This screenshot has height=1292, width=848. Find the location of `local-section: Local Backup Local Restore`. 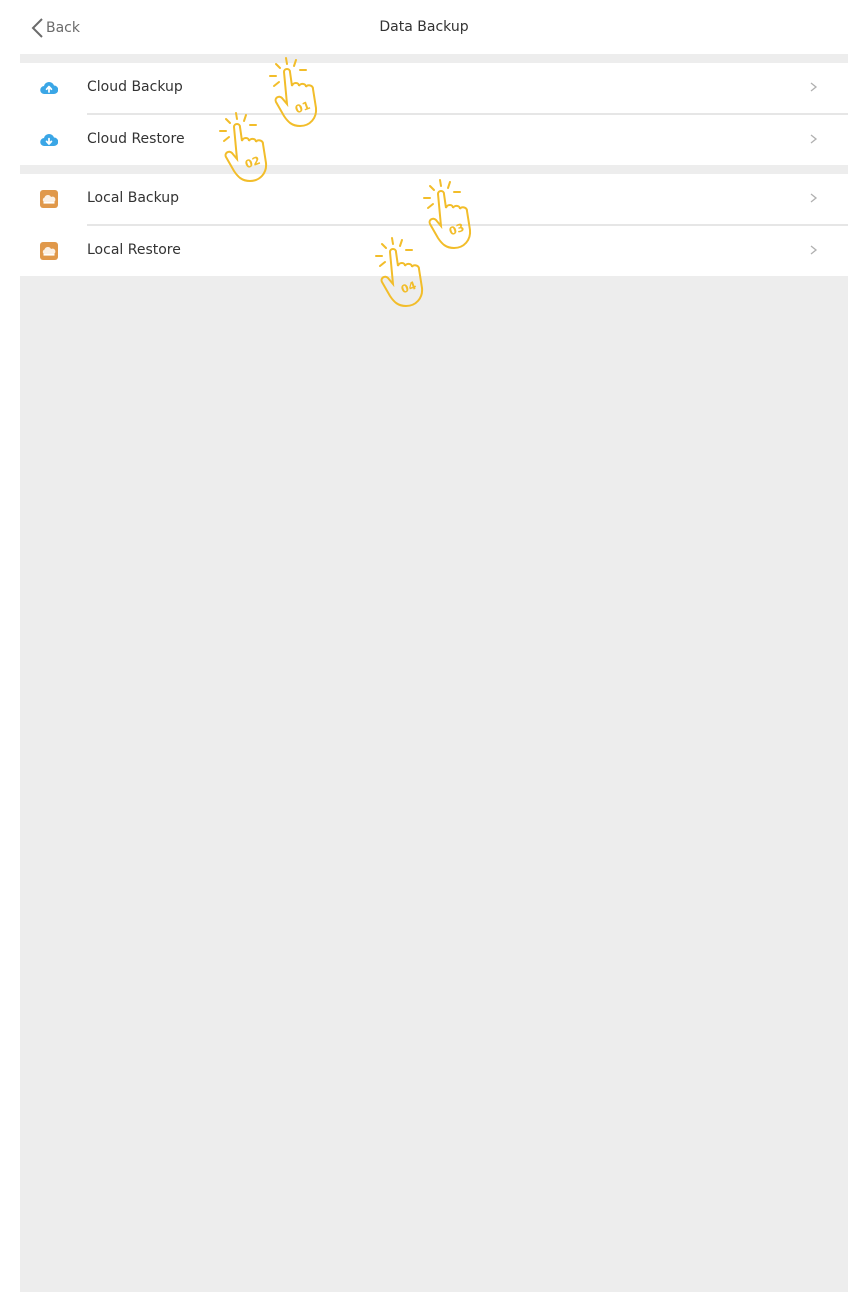

local-section: Local Backup Local Restore is located at coordinates (434, 225).